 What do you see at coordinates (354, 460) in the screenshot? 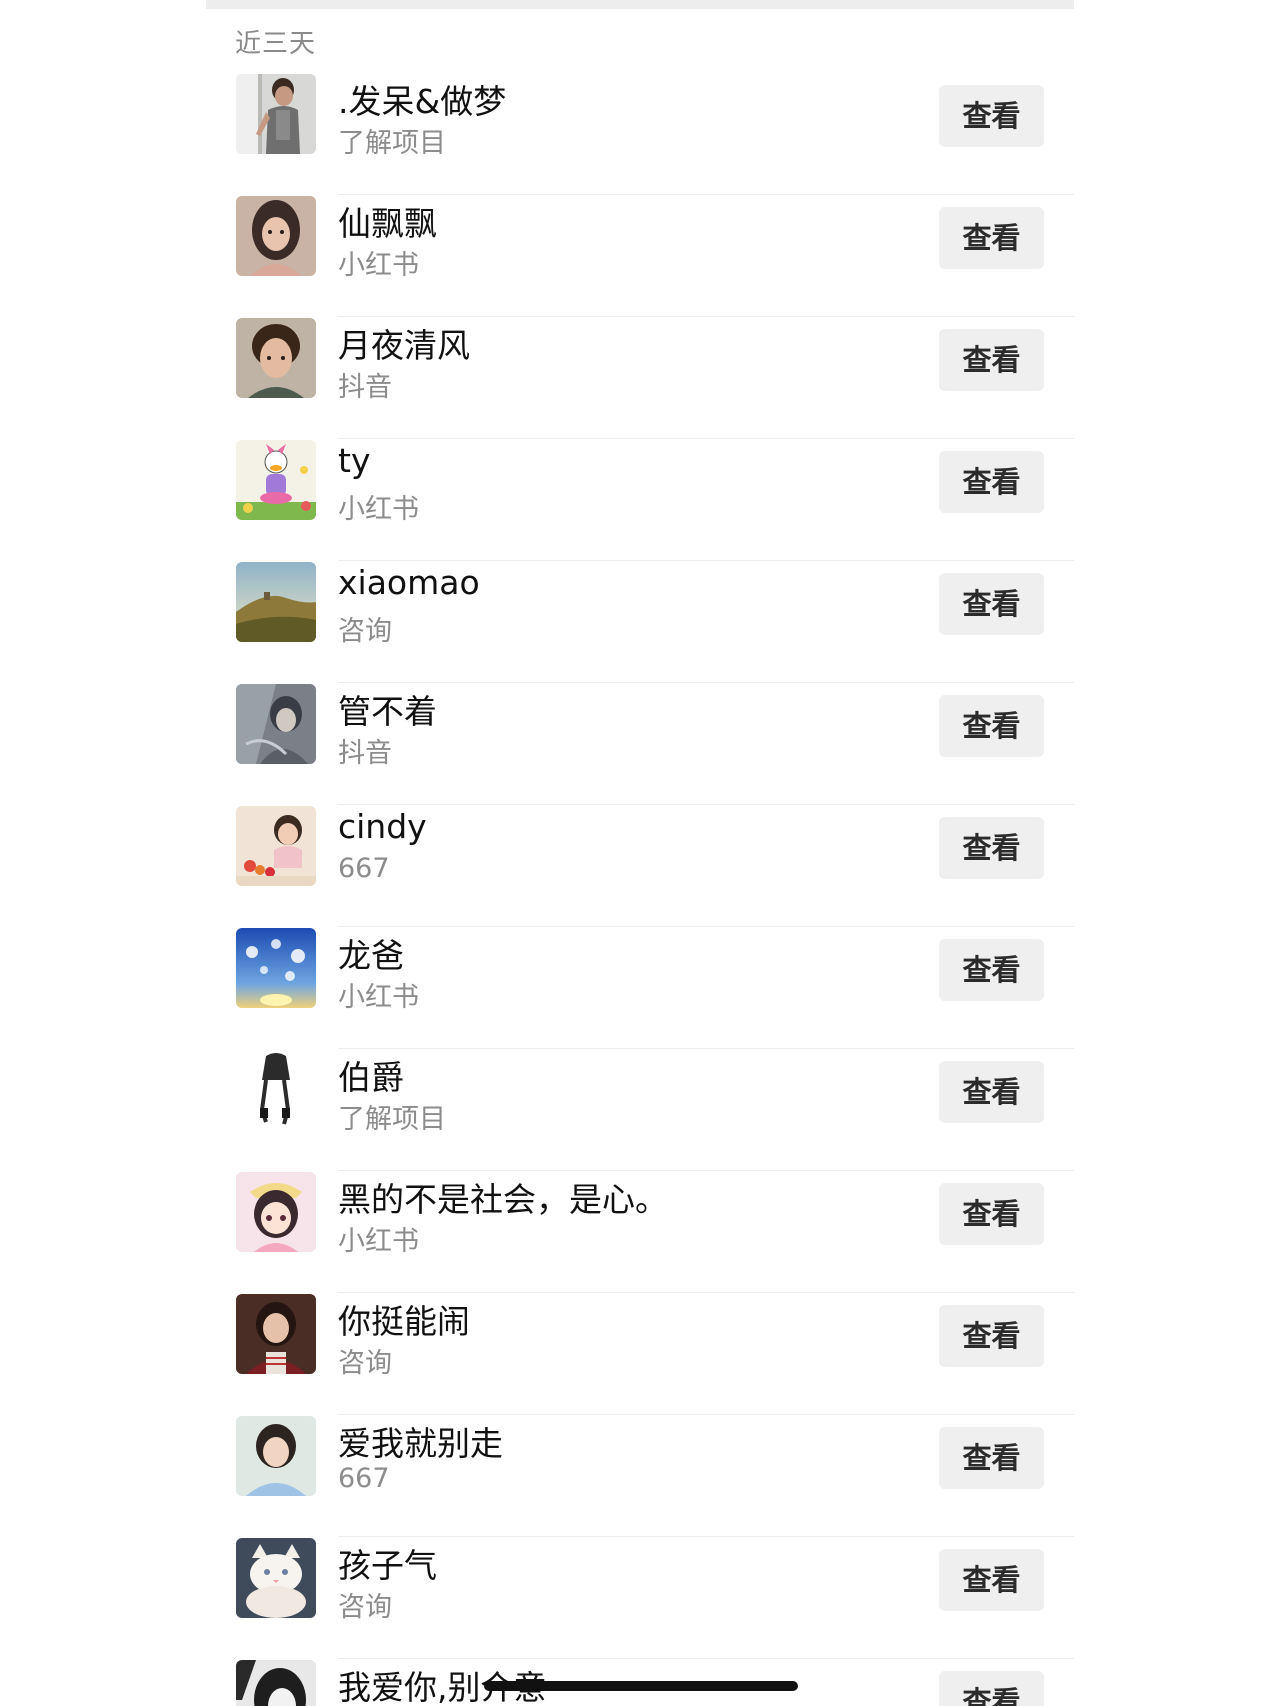
I see `contact-name: ty` at bounding box center [354, 460].